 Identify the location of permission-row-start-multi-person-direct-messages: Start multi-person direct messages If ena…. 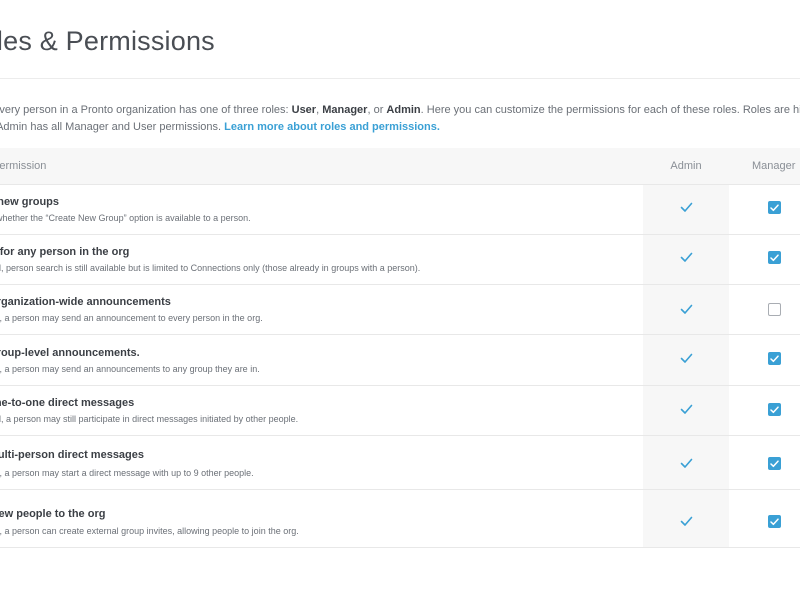
(400, 463).